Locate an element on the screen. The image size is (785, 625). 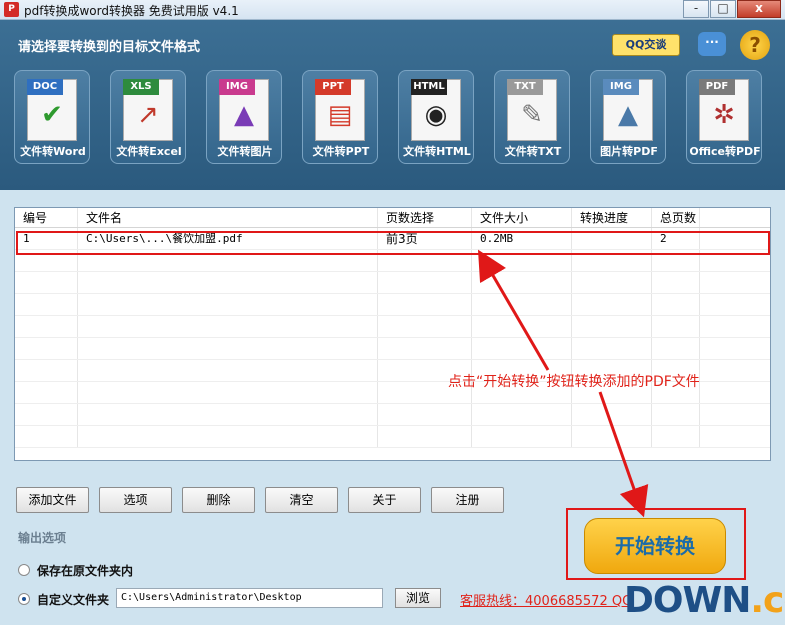
column-header-page-selection: 页数选择 is located at coordinates (425, 217).